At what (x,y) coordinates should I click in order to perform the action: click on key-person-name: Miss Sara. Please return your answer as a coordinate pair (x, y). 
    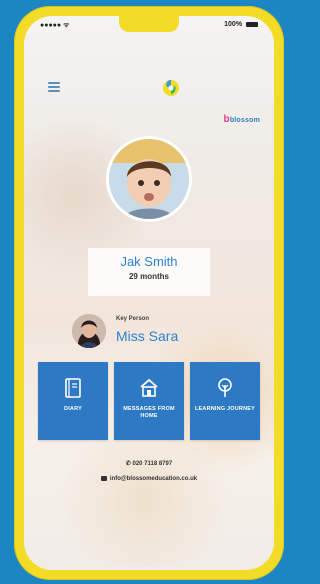
    Looking at the image, I should click on (147, 336).